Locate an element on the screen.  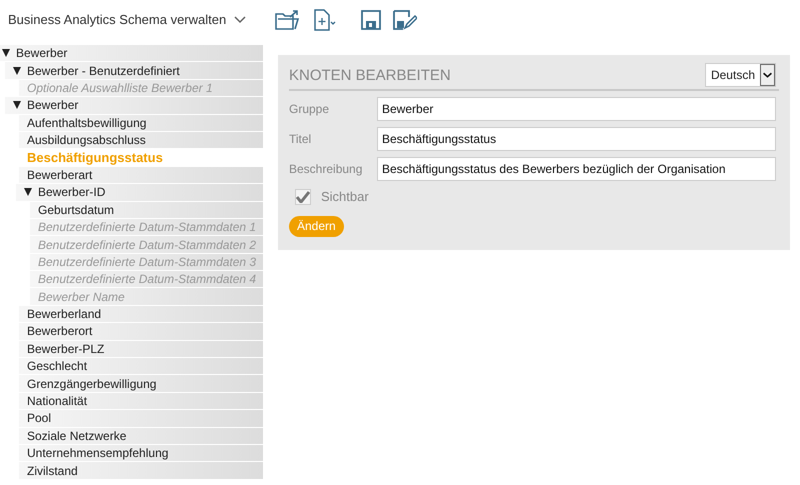
checkbox is located at coordinates (303, 196).